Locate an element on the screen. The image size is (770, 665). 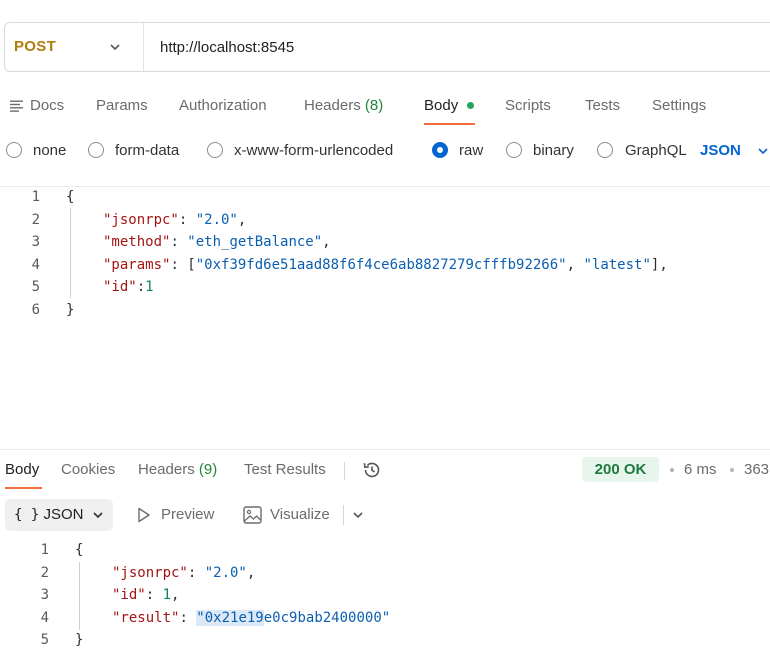
docs-icon is located at coordinates (16, 106).